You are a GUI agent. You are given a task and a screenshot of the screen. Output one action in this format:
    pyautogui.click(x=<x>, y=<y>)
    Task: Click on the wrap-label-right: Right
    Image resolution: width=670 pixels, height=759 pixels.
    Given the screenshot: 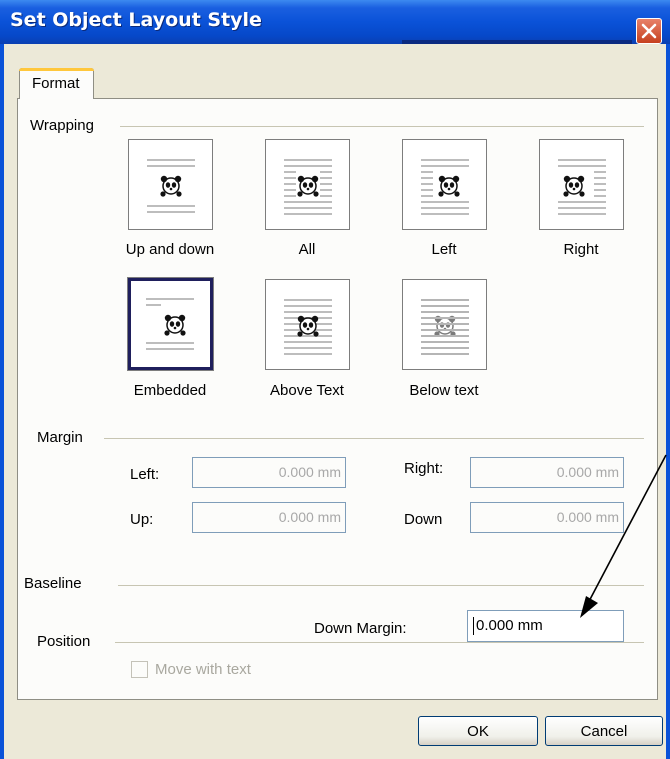 What is the action you would take?
    pyautogui.click(x=581, y=249)
    